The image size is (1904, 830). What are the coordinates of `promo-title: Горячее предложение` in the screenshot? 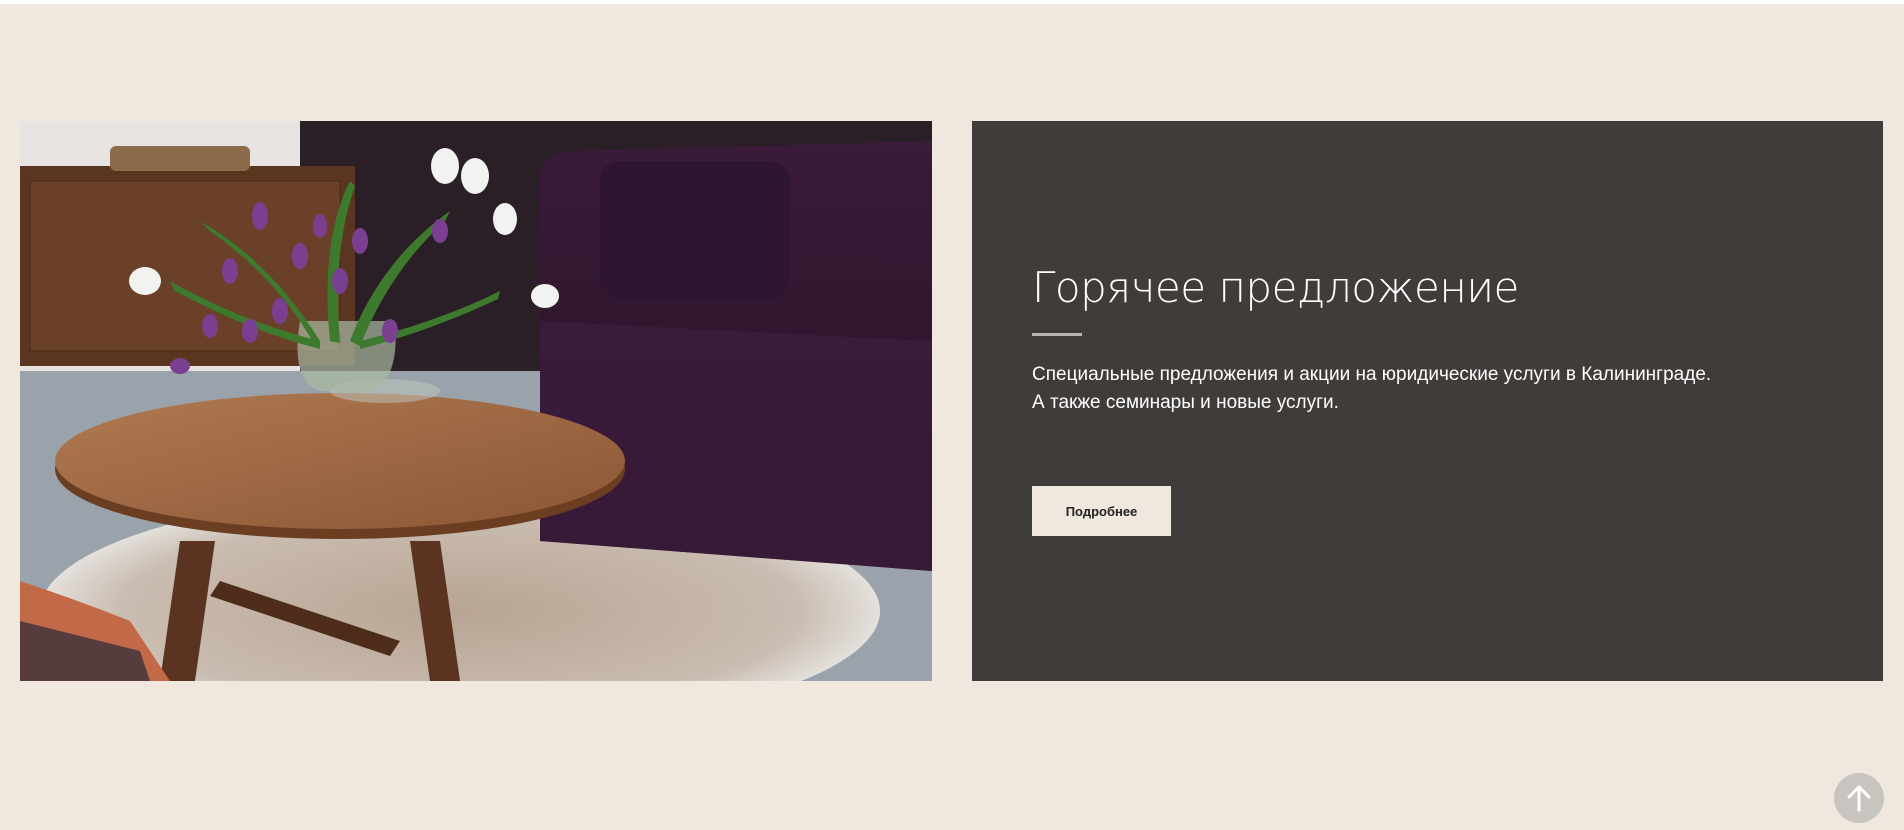 It's located at (1275, 287).